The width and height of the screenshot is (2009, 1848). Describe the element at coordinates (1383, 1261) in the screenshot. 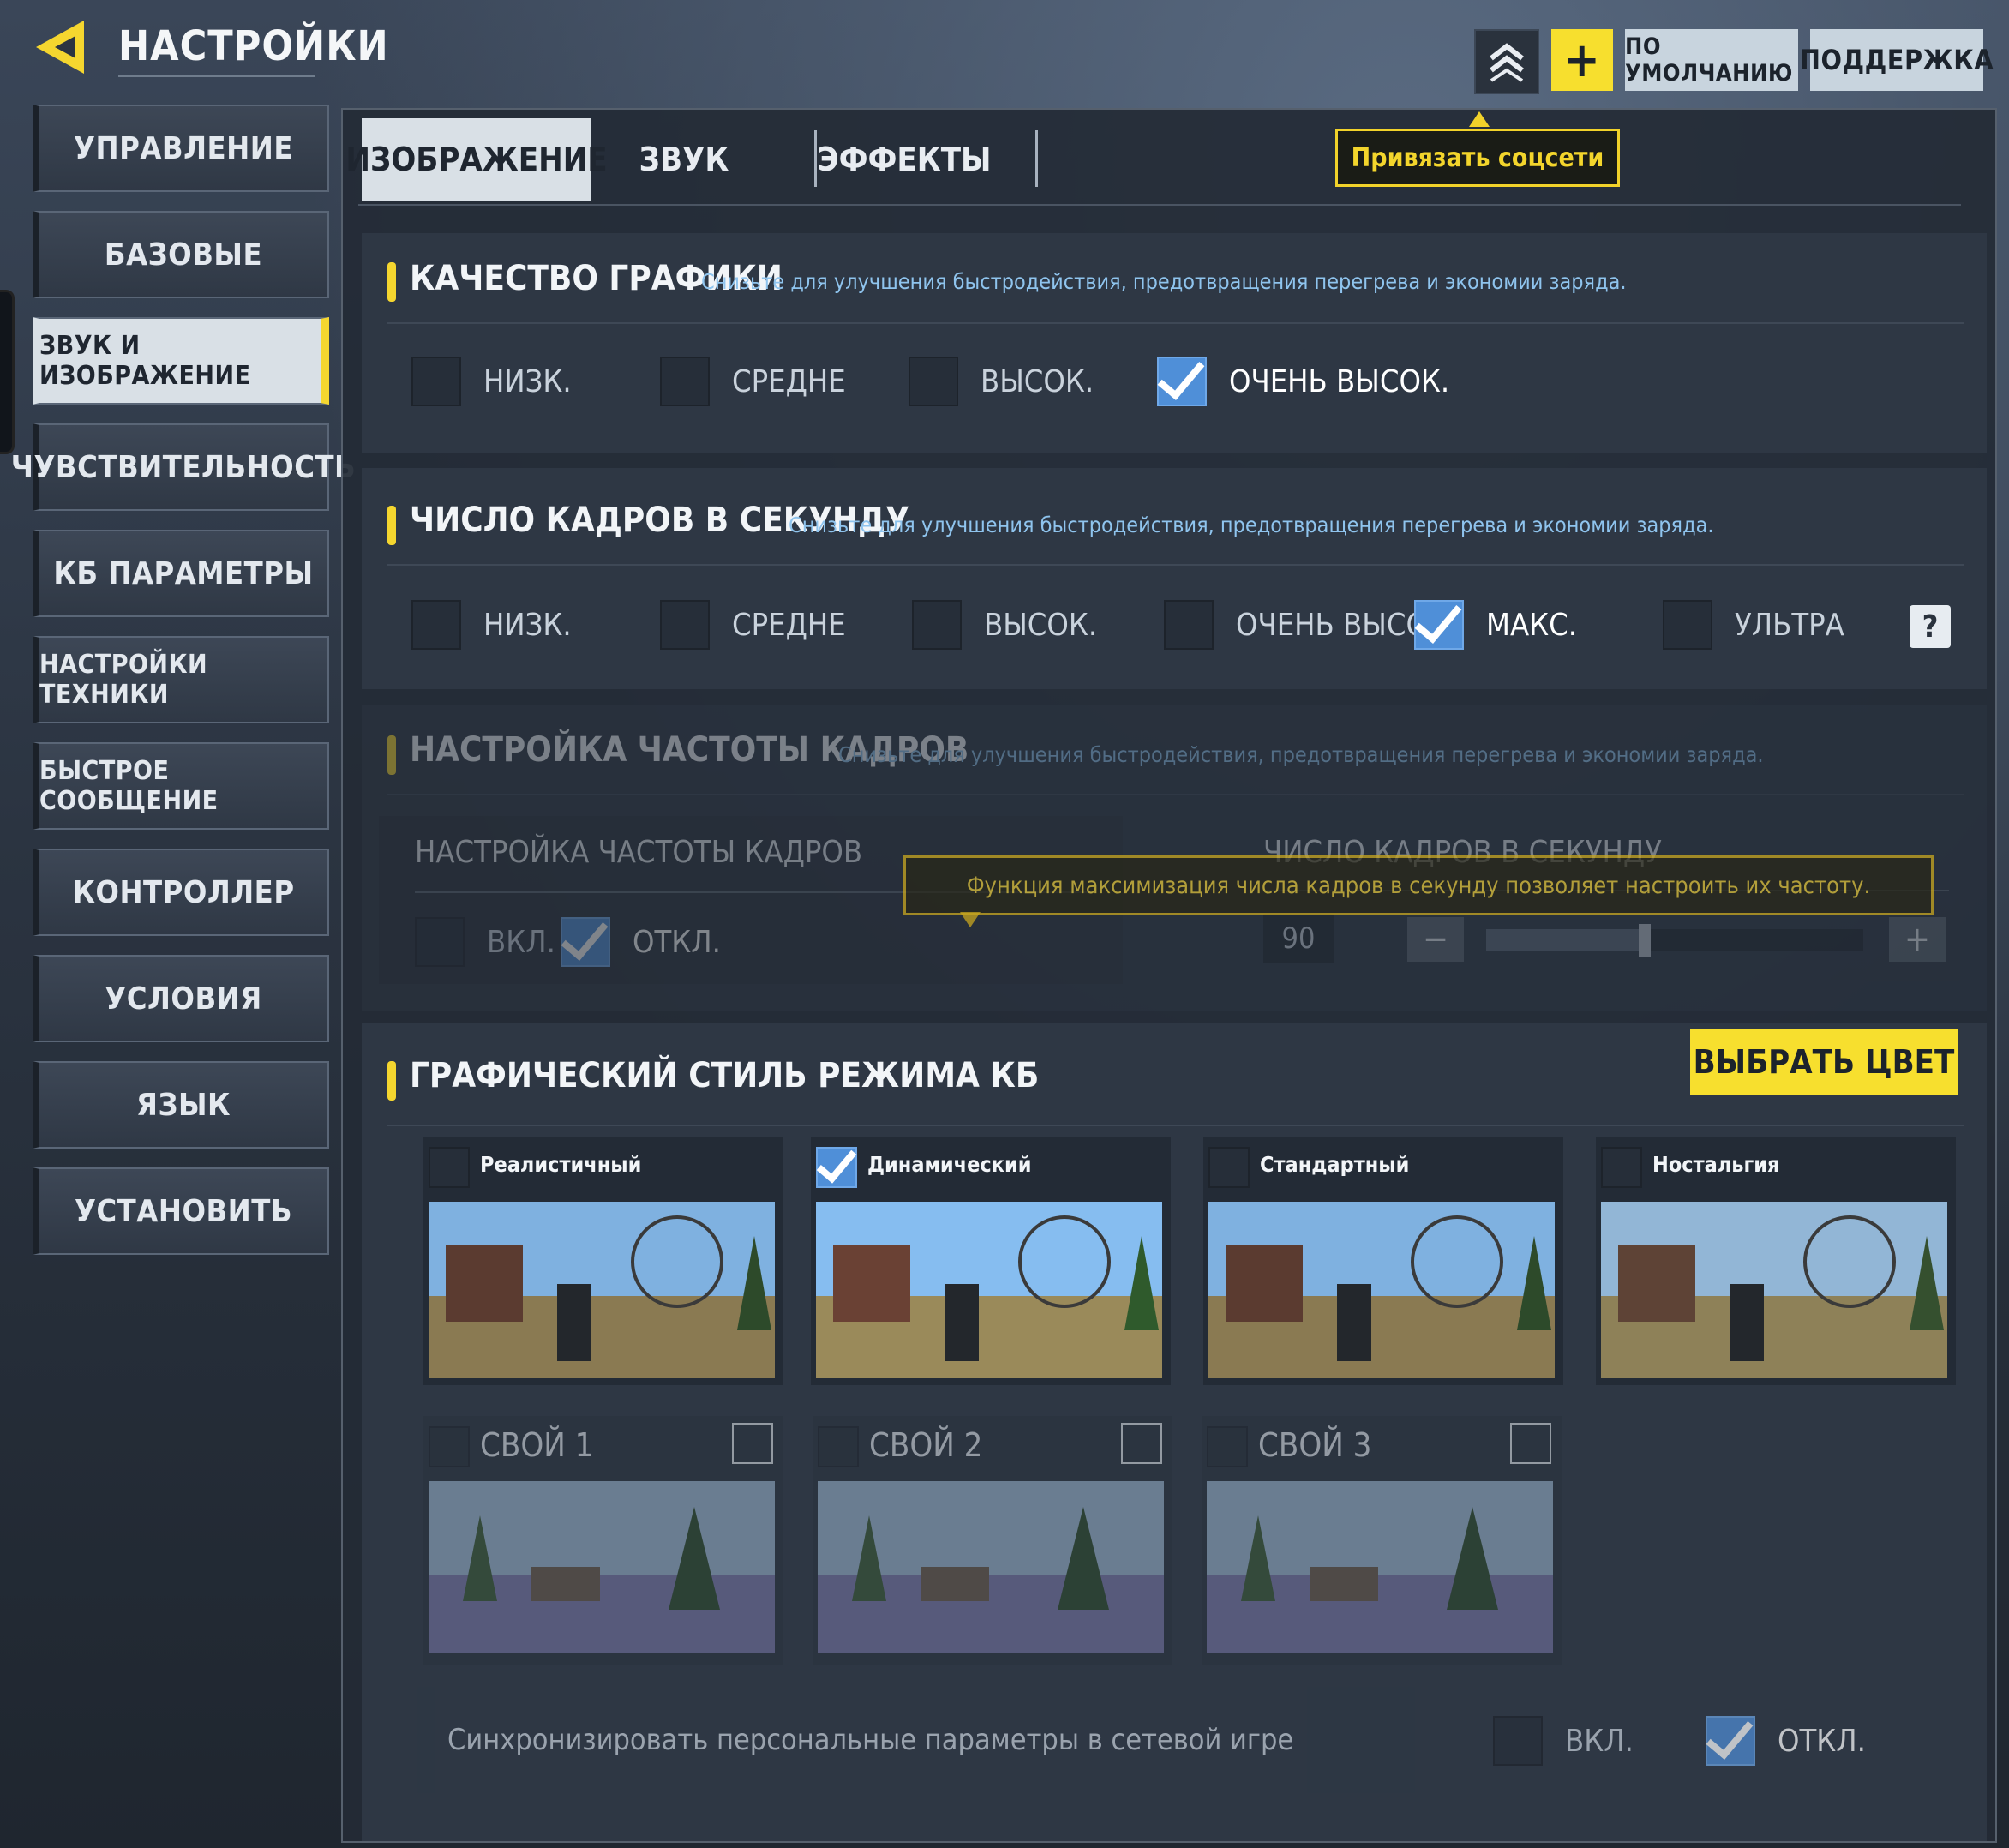

I see `style-card-standard: Стандартный` at that location.